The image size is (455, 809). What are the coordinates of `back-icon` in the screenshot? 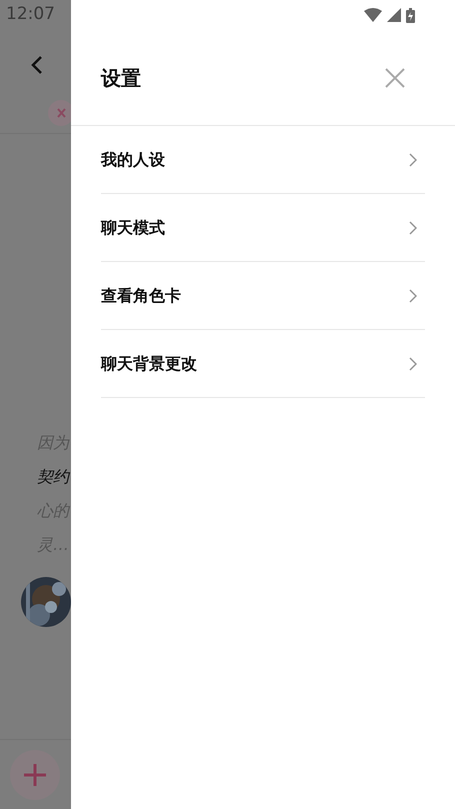 It's located at (37, 65).